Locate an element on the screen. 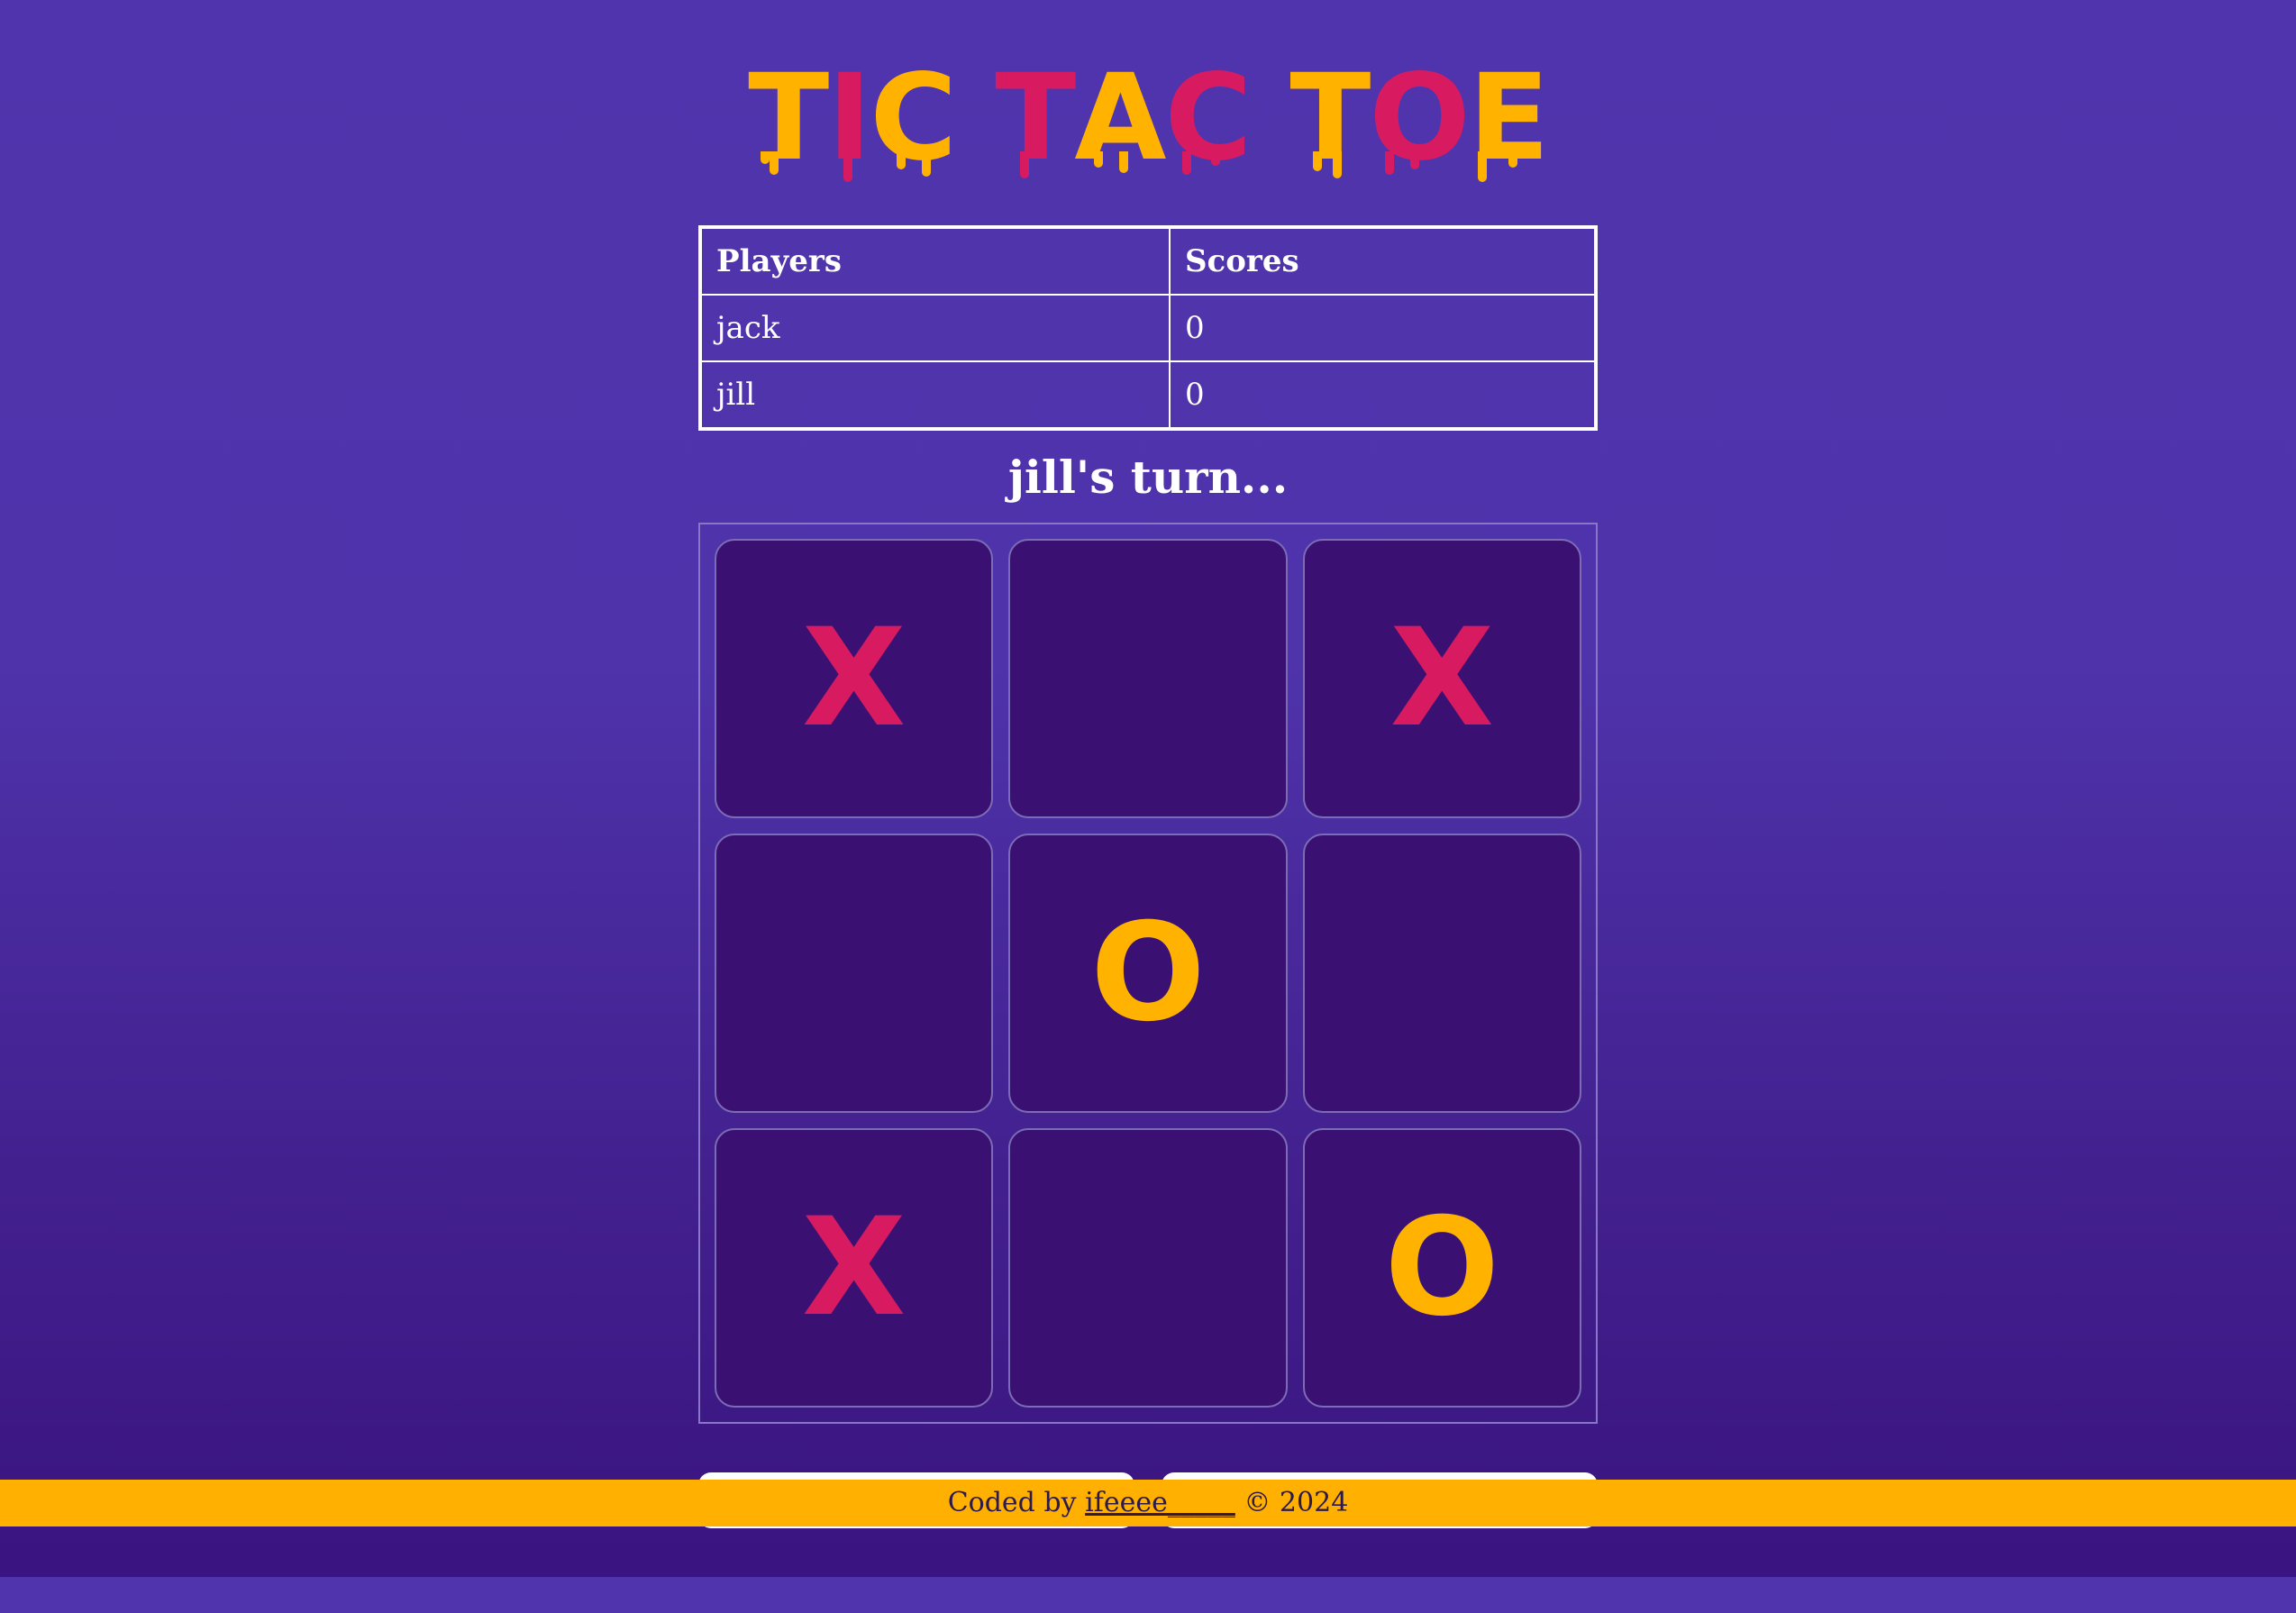 This screenshot has height=1613, width=2296. page-bottom-strip is located at coordinates (1148, 1595).